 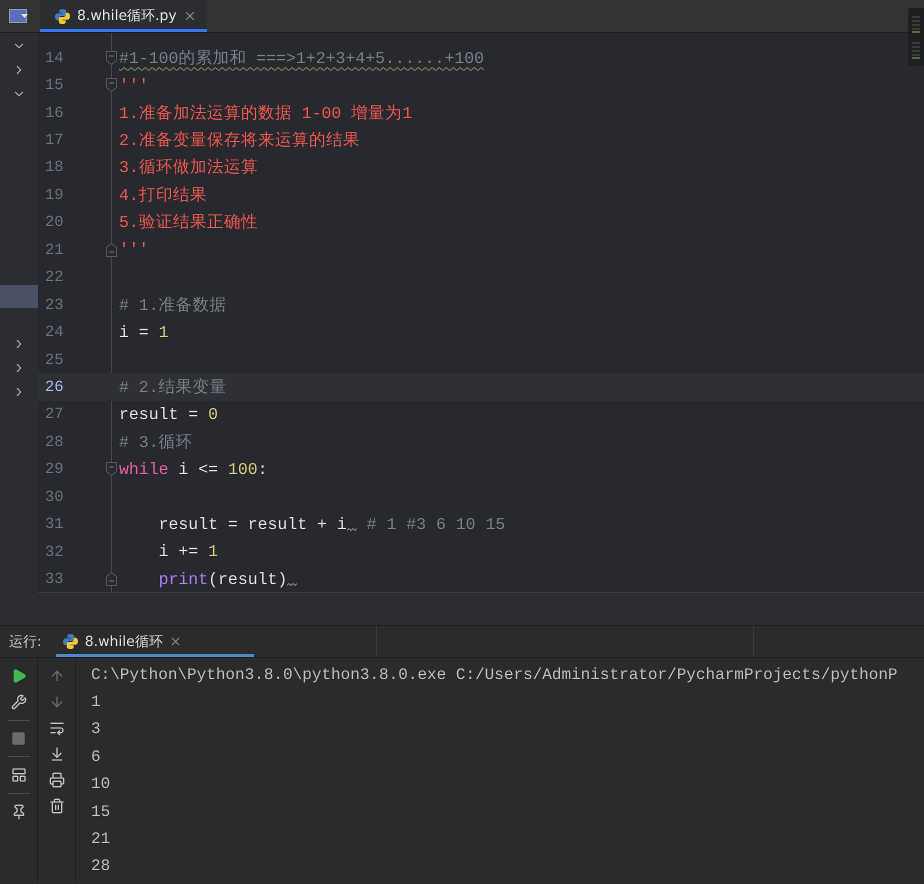 What do you see at coordinates (54, 414) in the screenshot?
I see `line-number: 27` at bounding box center [54, 414].